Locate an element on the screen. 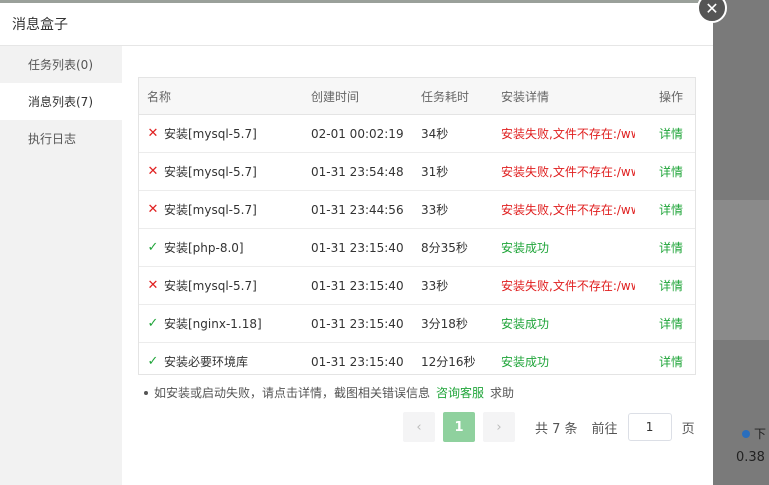 The width and height of the screenshot is (769, 485). sidebar-item-execution-log: 执行日志 is located at coordinates (61, 138).